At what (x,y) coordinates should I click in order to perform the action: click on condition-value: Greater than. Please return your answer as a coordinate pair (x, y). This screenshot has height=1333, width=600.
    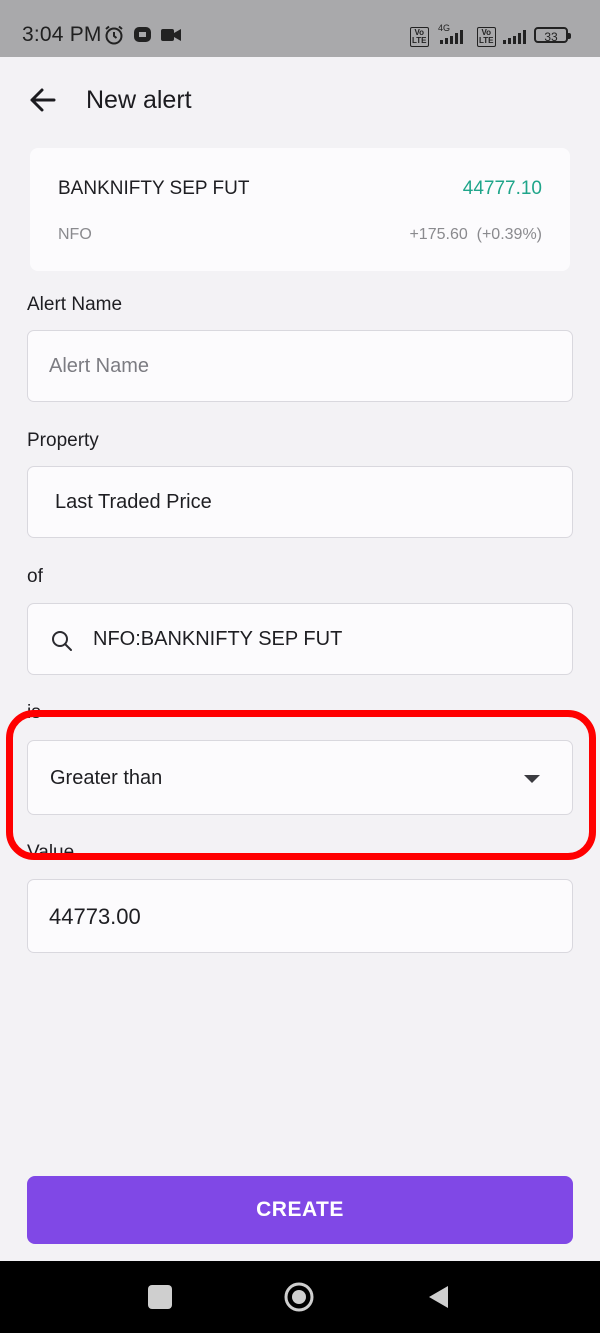
    Looking at the image, I should click on (106, 778).